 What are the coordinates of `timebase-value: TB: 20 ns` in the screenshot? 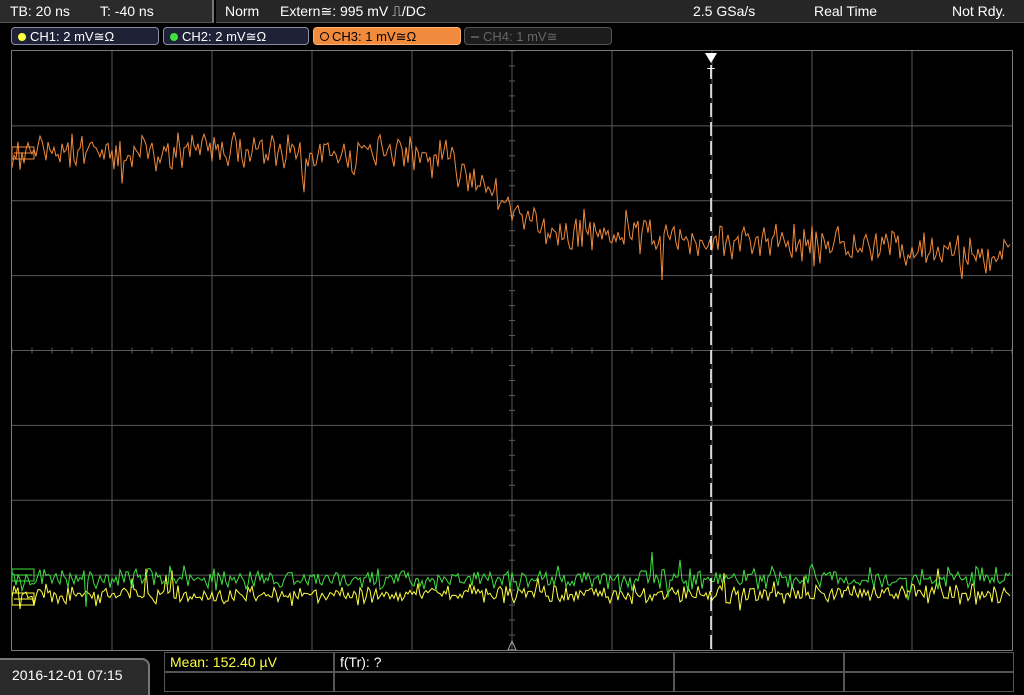 It's located at (40, 11).